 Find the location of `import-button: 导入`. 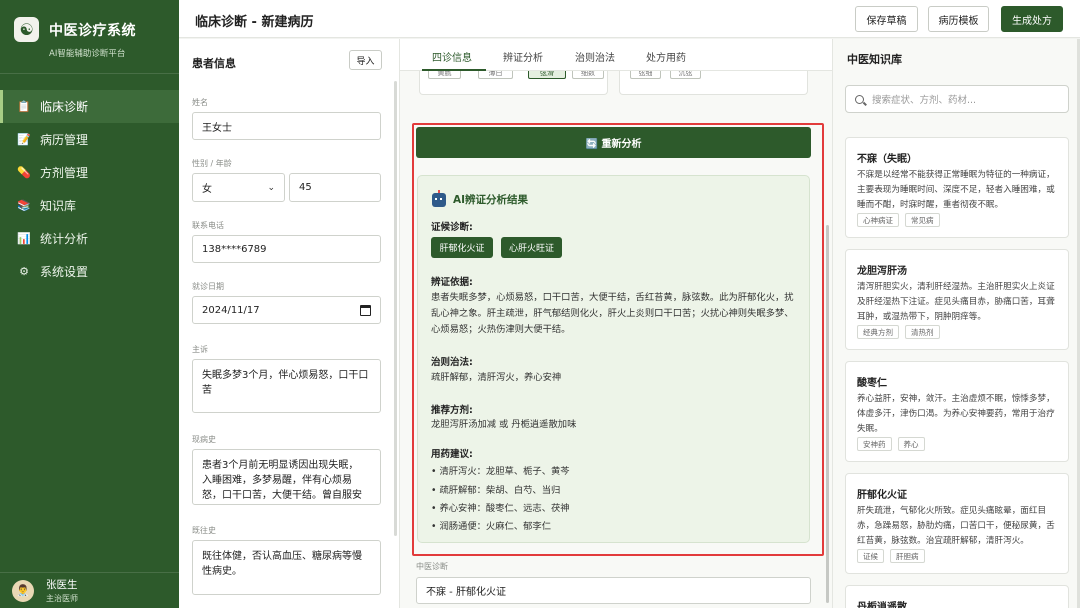

import-button: 导入 is located at coordinates (365, 60).